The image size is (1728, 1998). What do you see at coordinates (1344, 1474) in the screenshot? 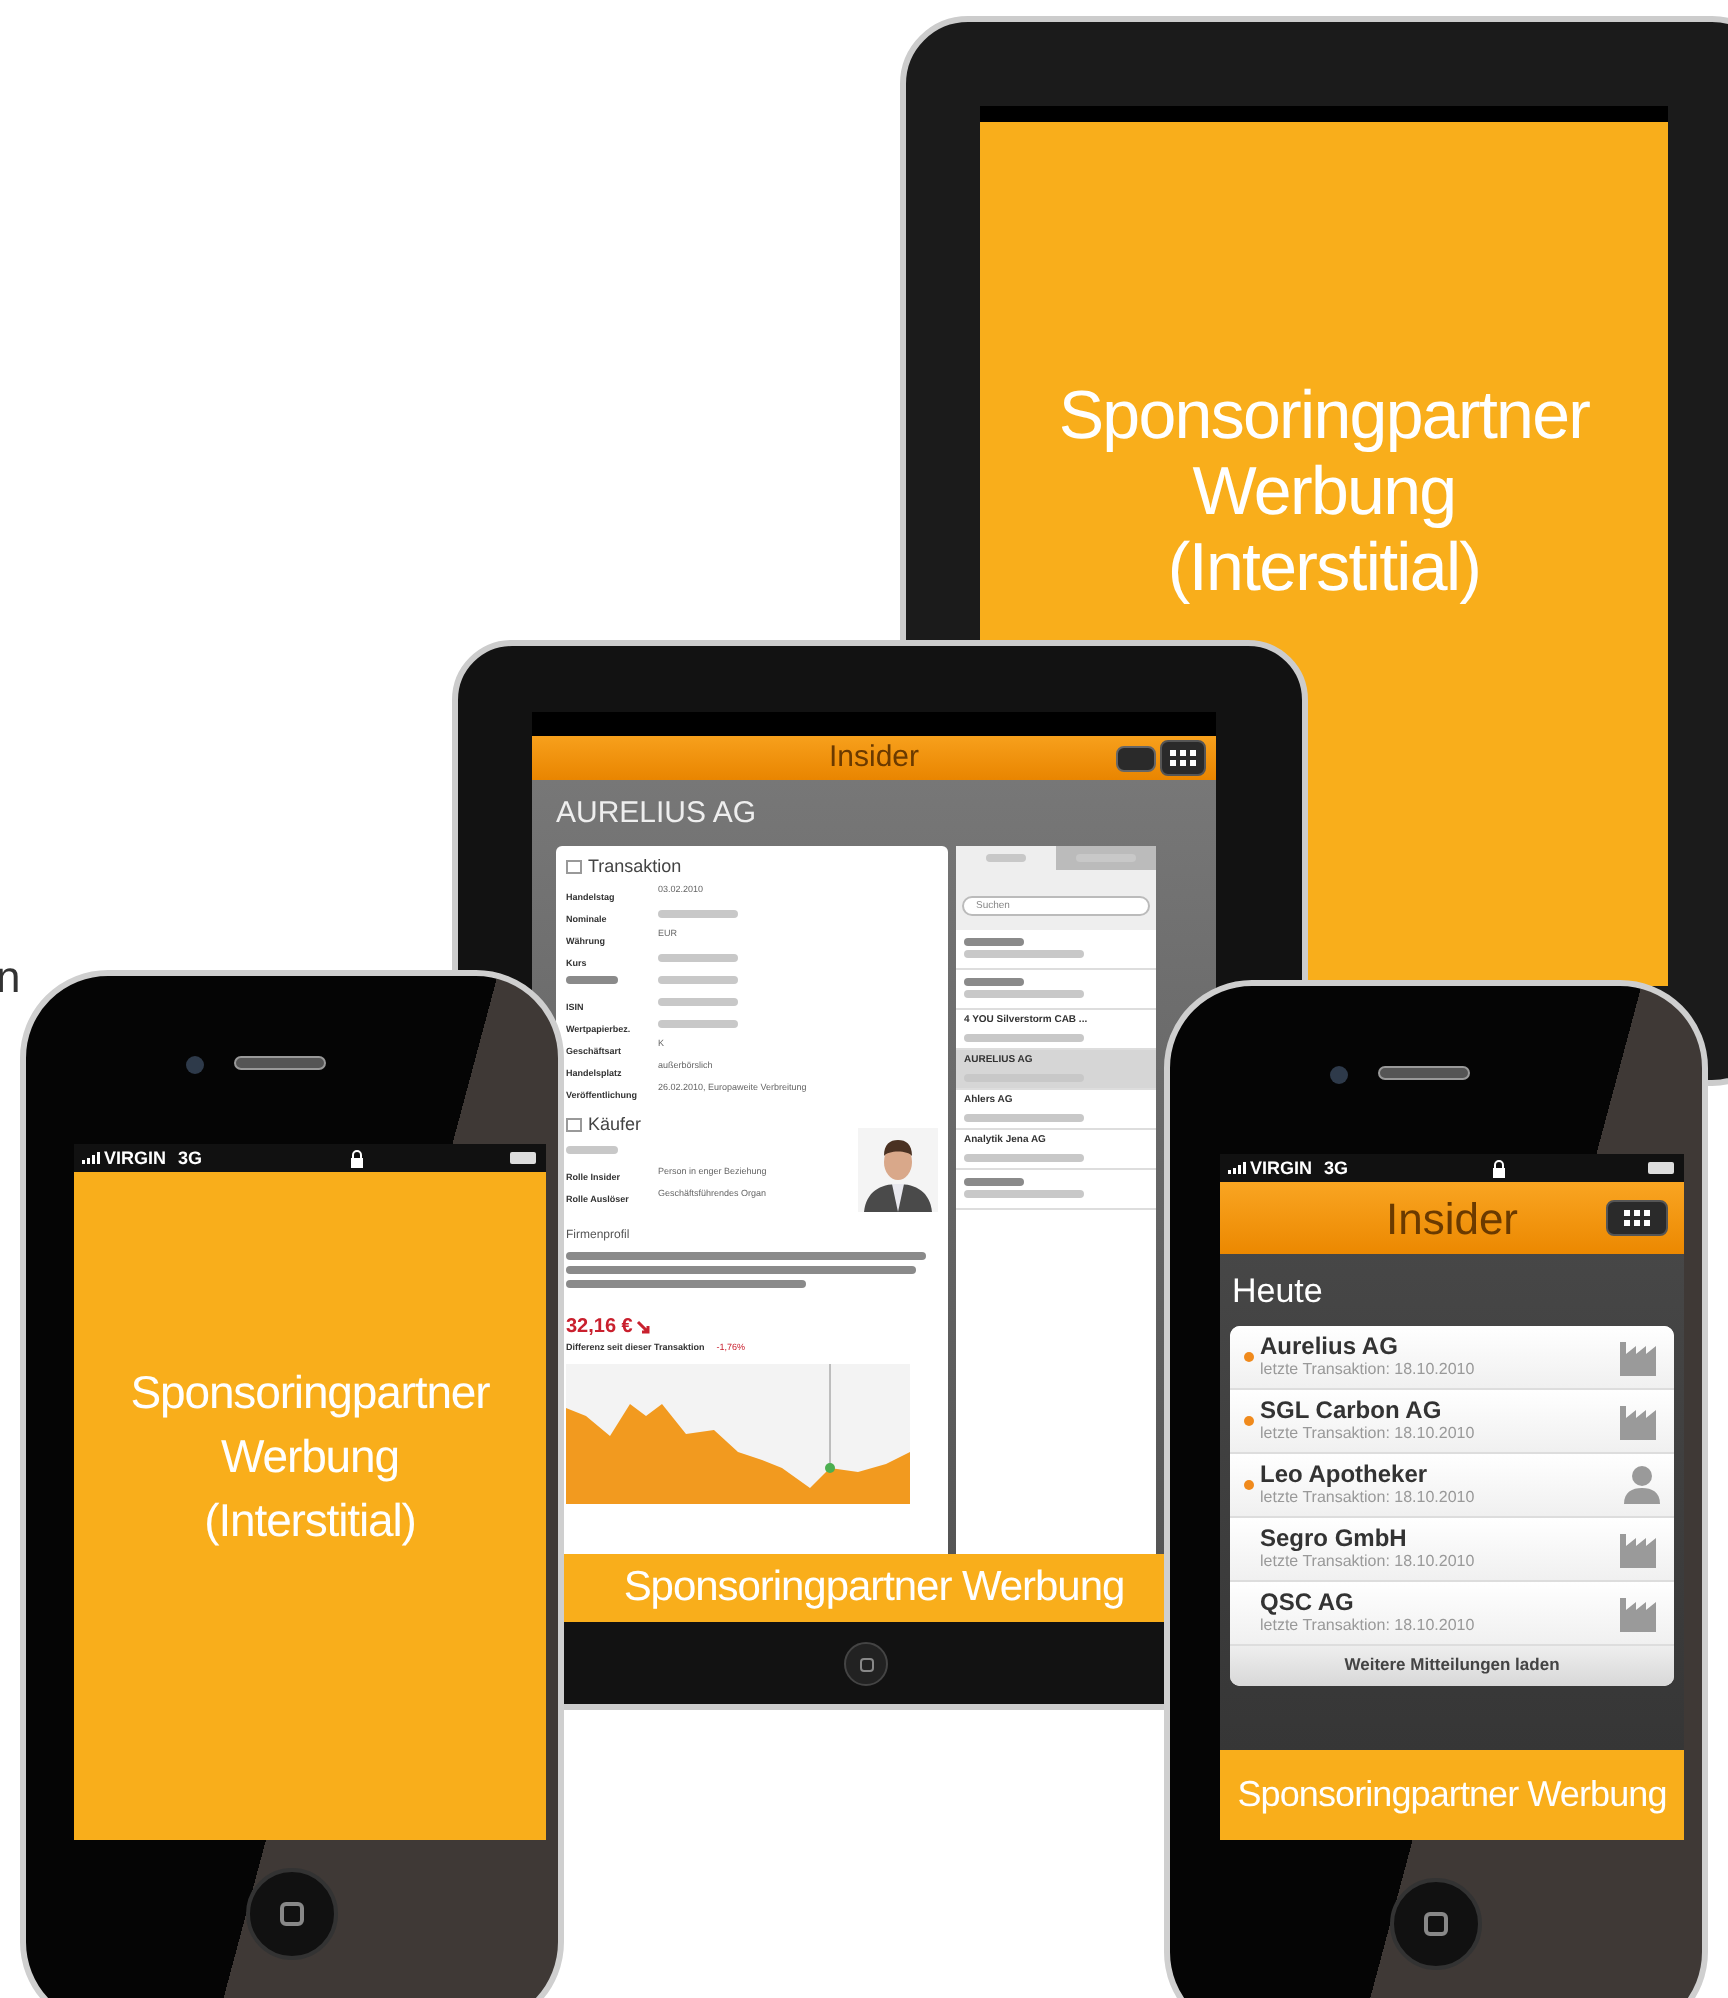
I see `item-name: Leo Apotheker` at bounding box center [1344, 1474].